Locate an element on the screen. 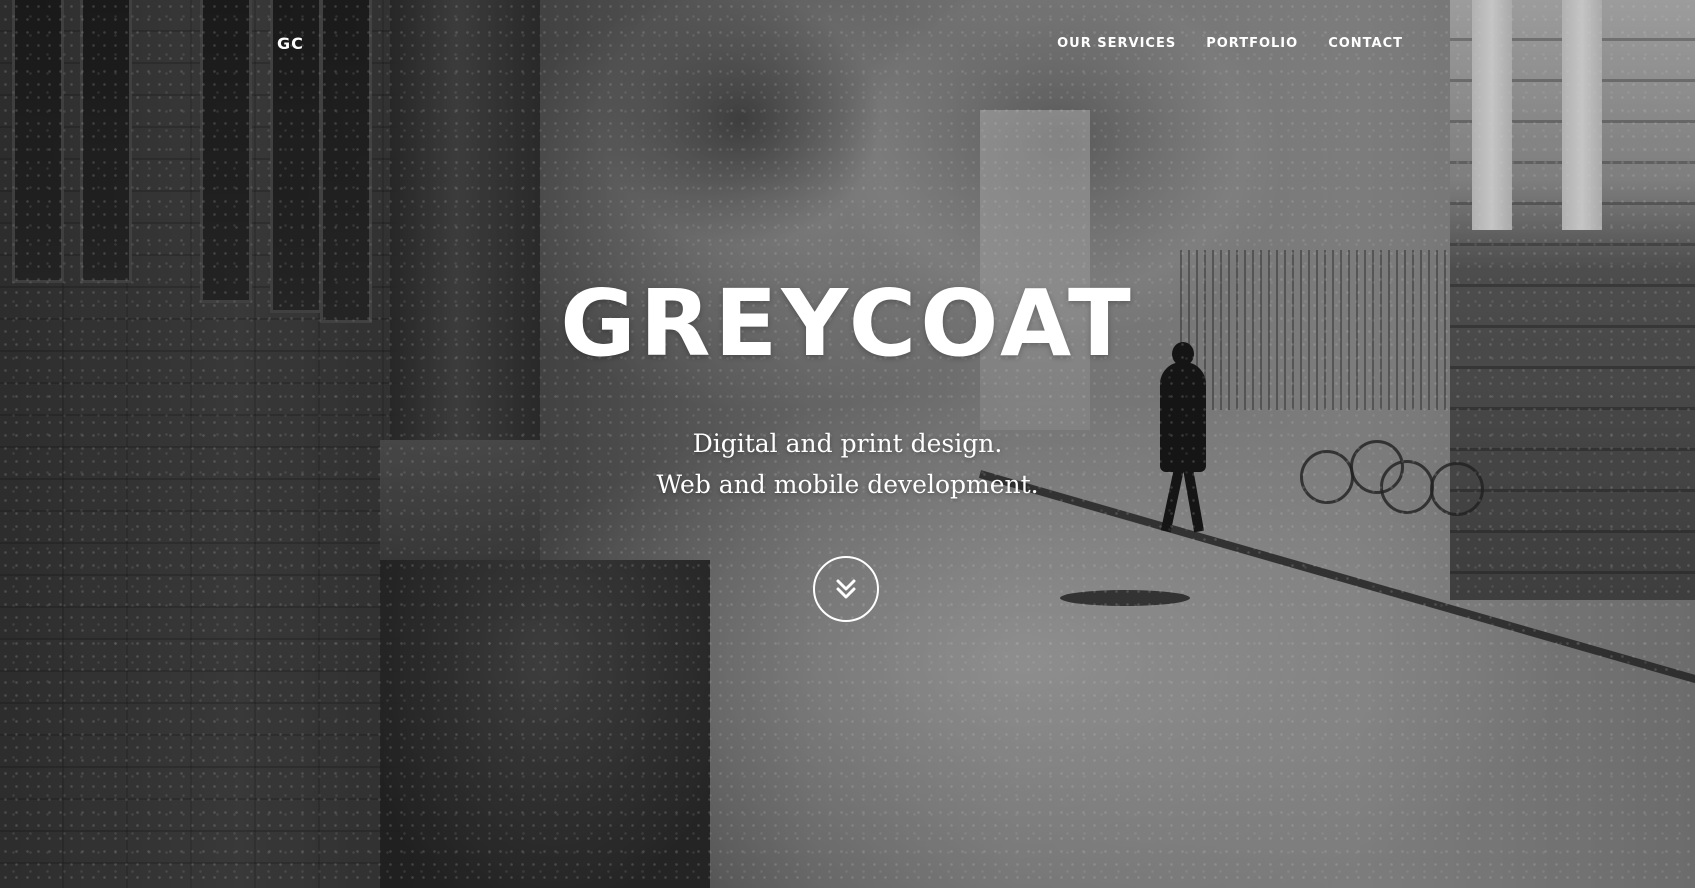 The image size is (1695, 888). hero-title: GREYCOAT is located at coordinates (847, 323).